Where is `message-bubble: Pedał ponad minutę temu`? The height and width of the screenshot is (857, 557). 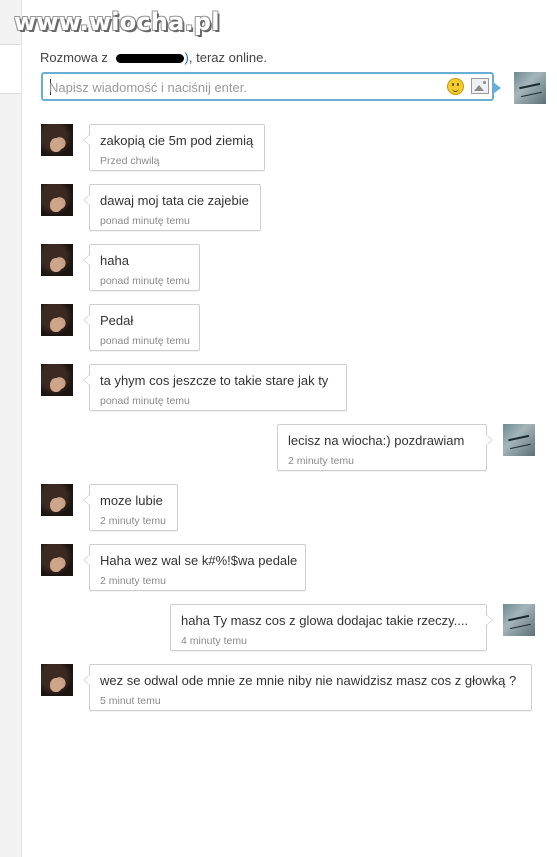 message-bubble: Pedał ponad minutę temu is located at coordinates (141, 327).